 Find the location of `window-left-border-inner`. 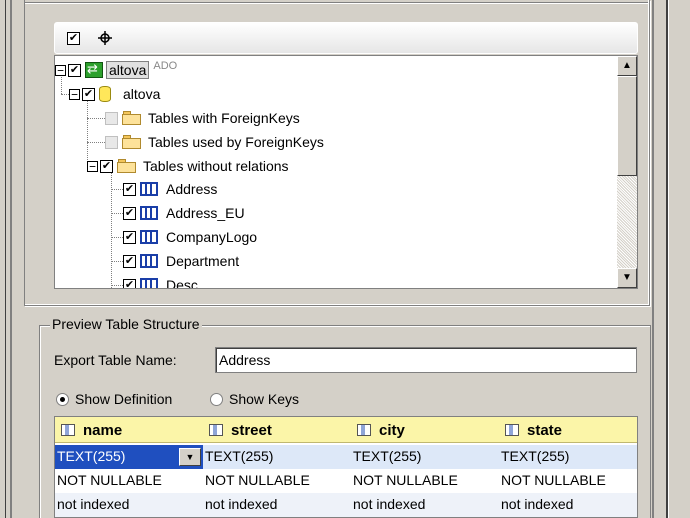

window-left-border-inner is located at coordinates (11, 259).